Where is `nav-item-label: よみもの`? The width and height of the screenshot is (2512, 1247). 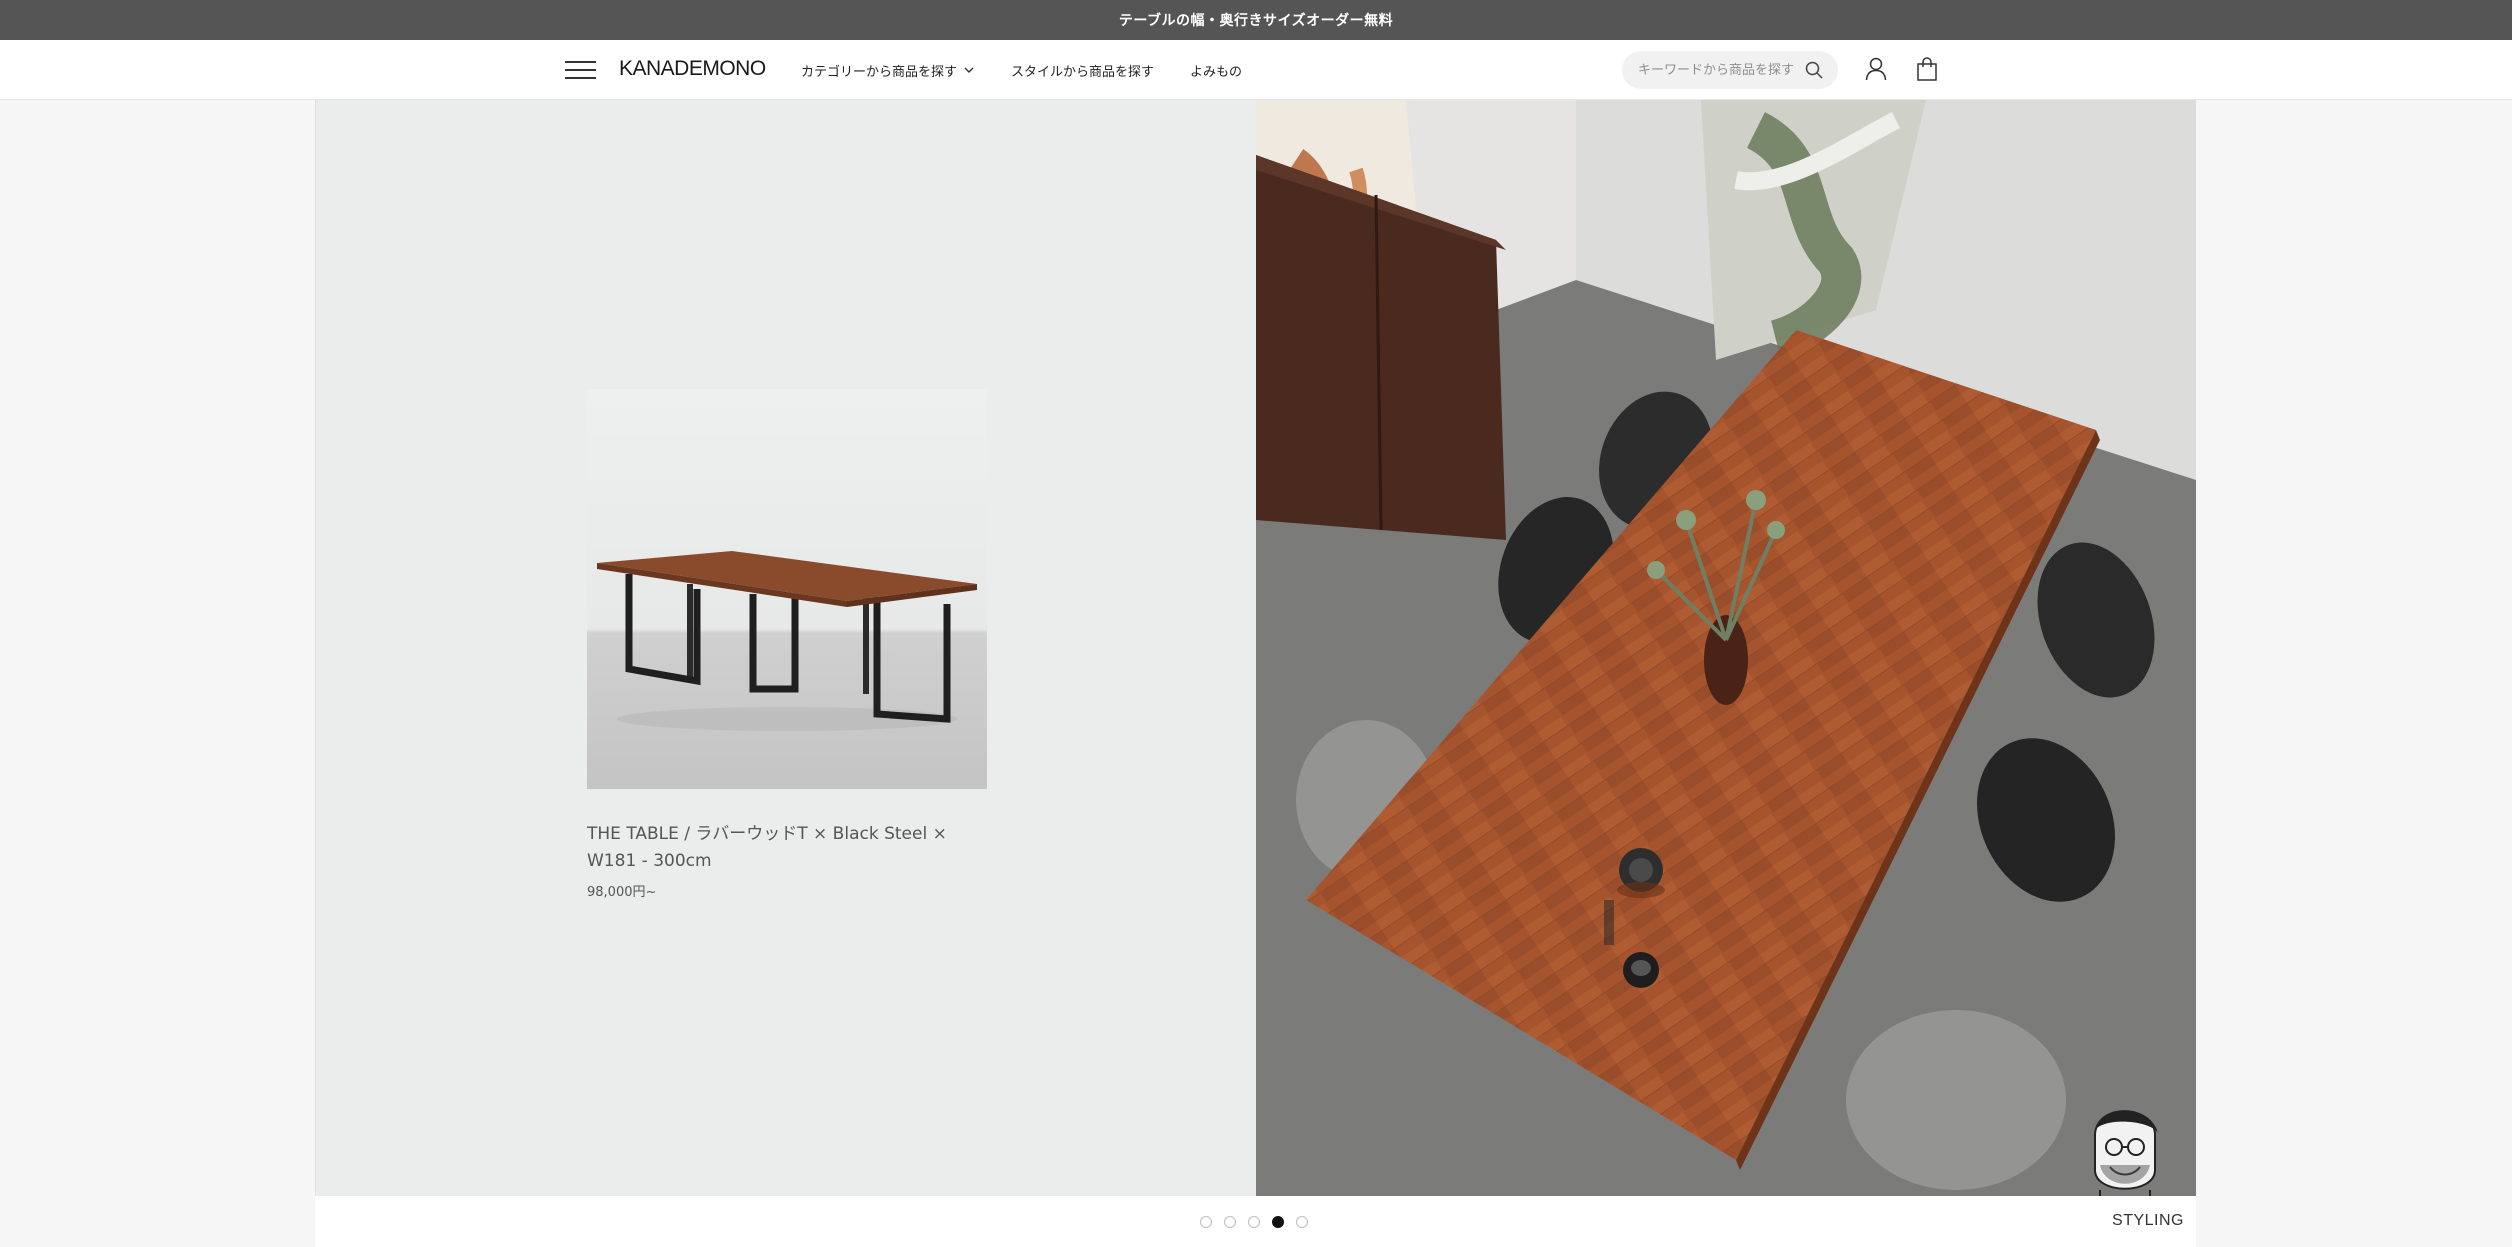
nav-item-label: よみもの is located at coordinates (1216, 72).